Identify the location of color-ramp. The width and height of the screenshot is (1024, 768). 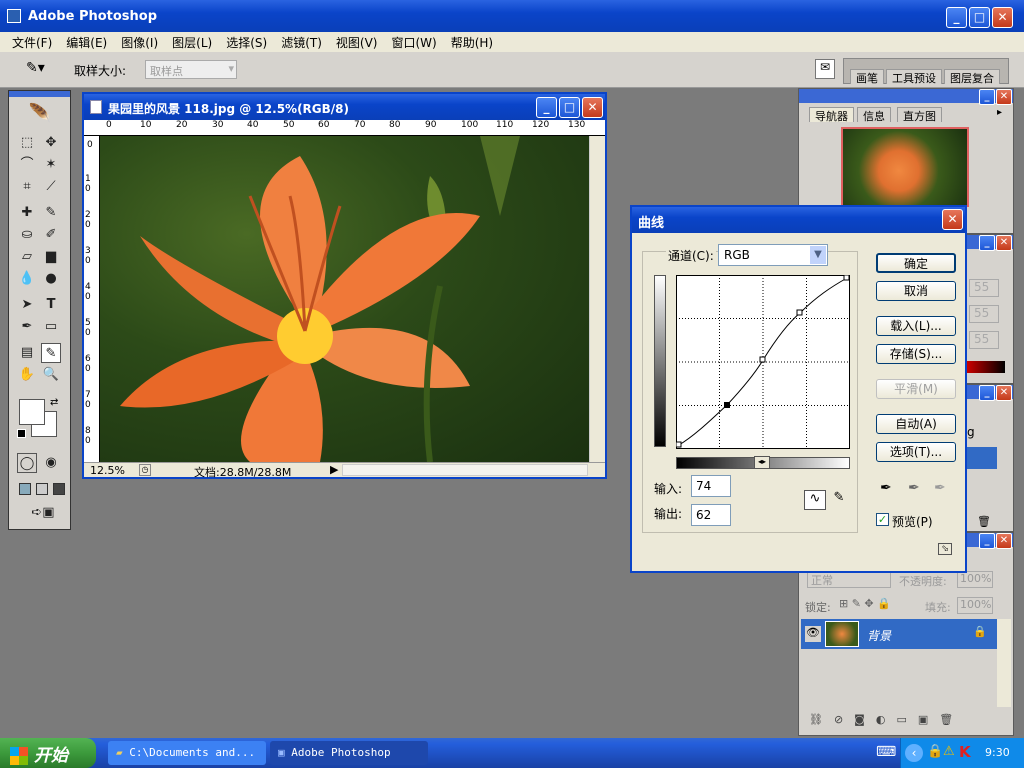
(986, 367).